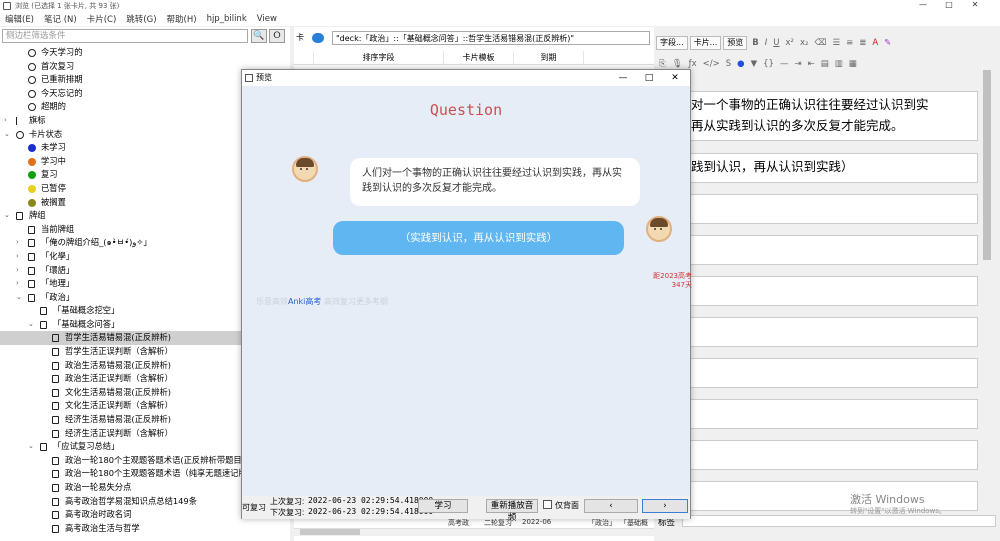 Image resolution: width=1000 pixels, height=541 pixels. What do you see at coordinates (659, 229) in the screenshot?
I see `avatar-right` at bounding box center [659, 229].